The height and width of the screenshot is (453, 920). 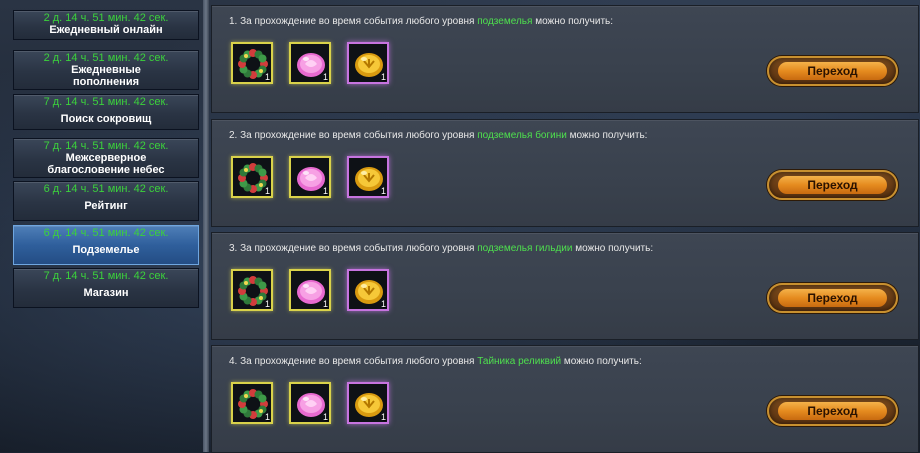 I want to click on quest-location-highlight: подземелья, so click(x=505, y=21).